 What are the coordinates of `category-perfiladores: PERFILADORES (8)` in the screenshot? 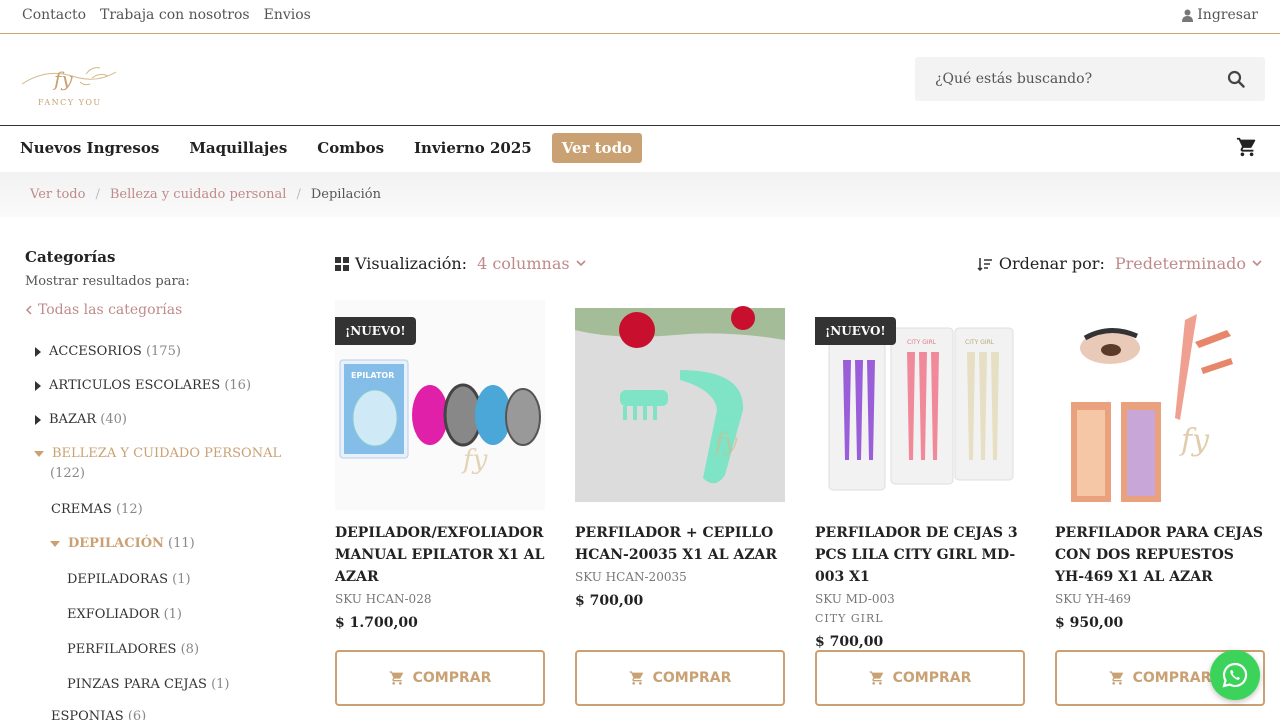 It's located at (133, 649).